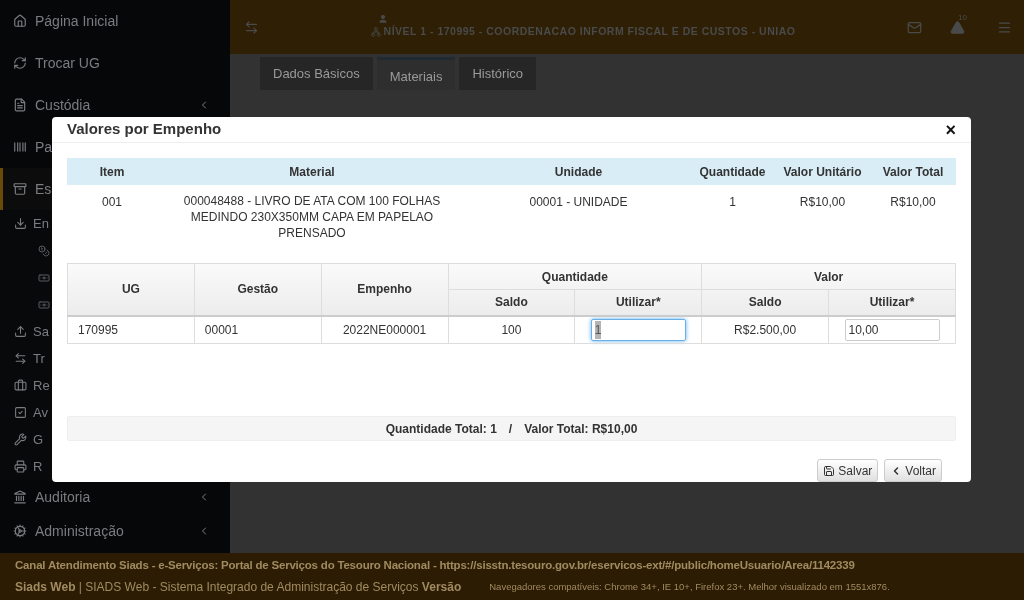  What do you see at coordinates (144, 129) in the screenshot?
I see `modal-title: Valores por Empenho` at bounding box center [144, 129].